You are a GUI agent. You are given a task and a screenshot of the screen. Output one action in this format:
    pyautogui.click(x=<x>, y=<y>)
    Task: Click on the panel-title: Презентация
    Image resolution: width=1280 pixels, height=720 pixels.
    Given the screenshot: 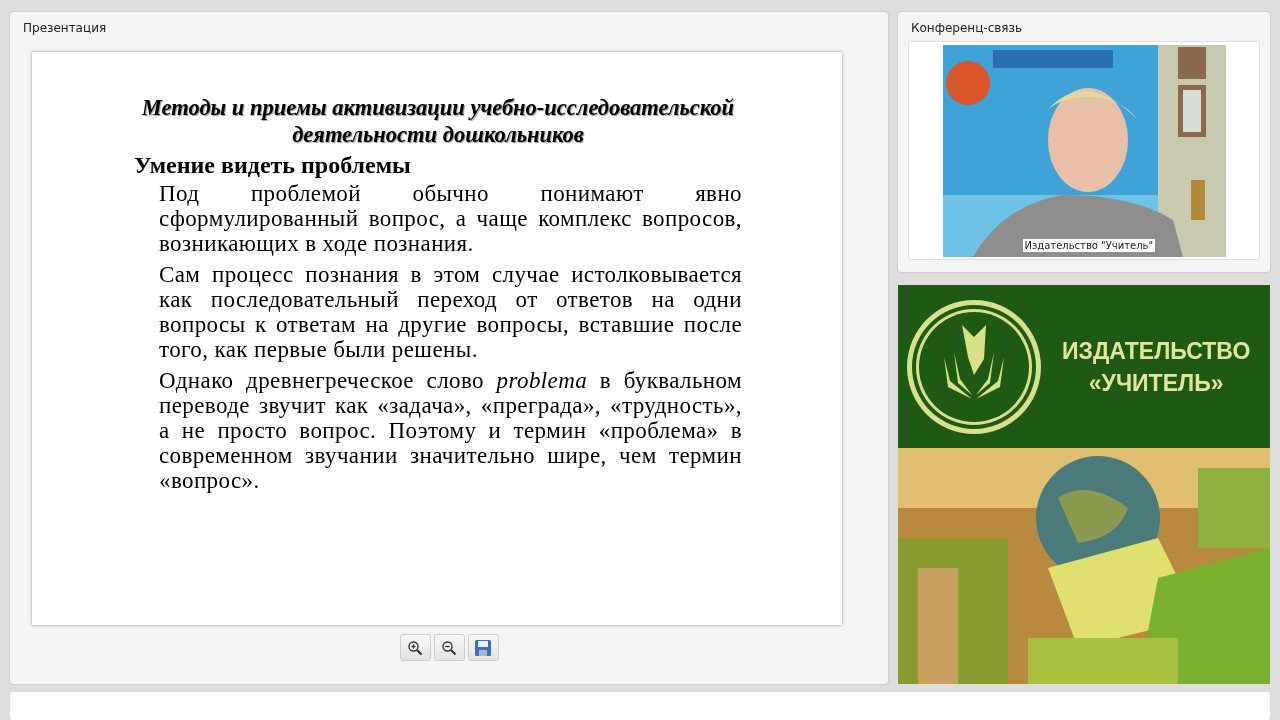 What is the action you would take?
    pyautogui.click(x=65, y=28)
    